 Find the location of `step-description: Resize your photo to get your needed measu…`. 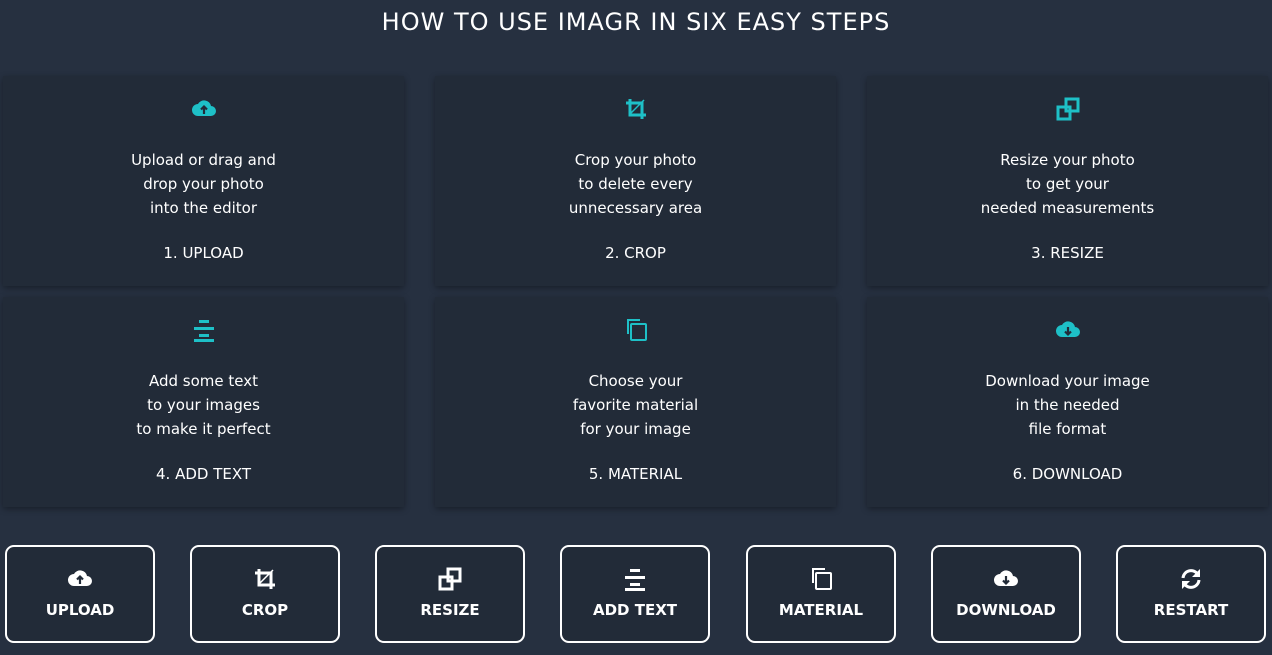

step-description: Resize your photo to get your needed measu… is located at coordinates (1067, 184).